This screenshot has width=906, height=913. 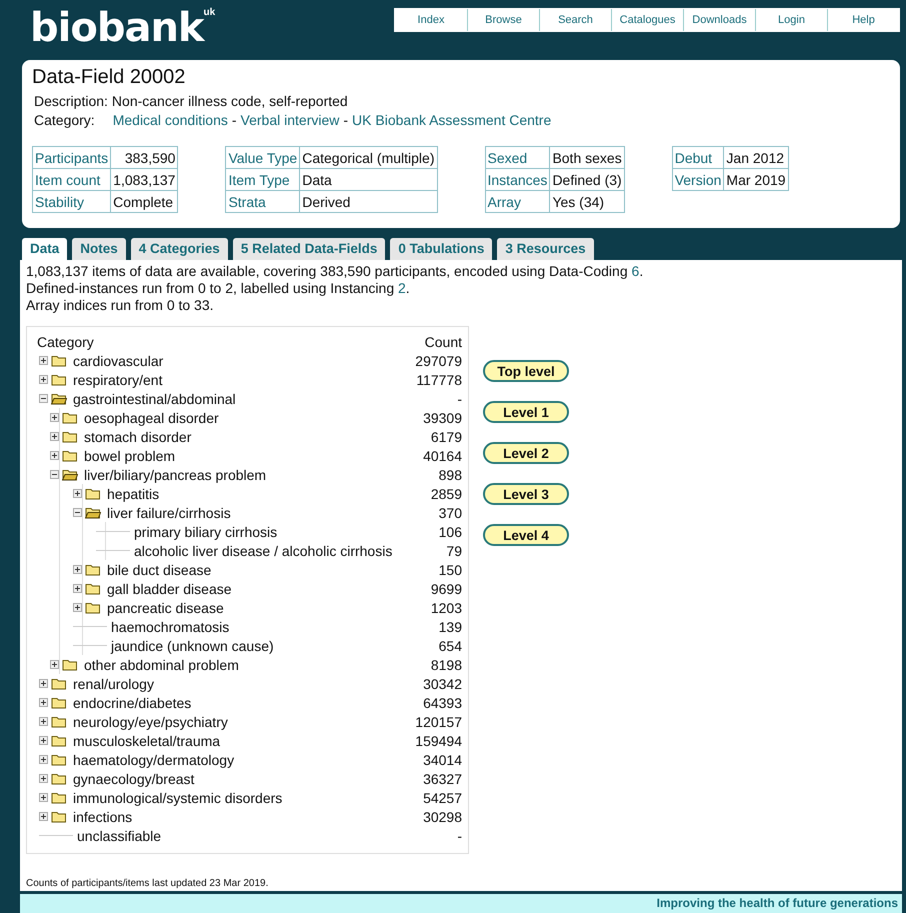 What do you see at coordinates (244, 684) in the screenshot?
I see `category-name: renal/urology` at bounding box center [244, 684].